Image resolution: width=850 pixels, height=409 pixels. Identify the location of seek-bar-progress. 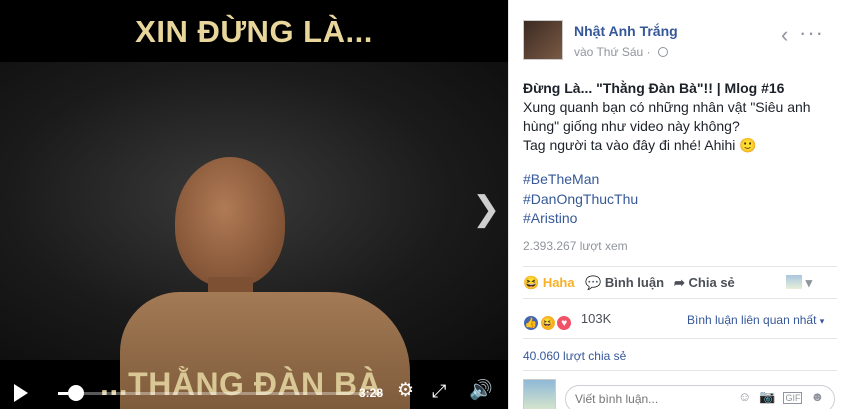
(63, 393).